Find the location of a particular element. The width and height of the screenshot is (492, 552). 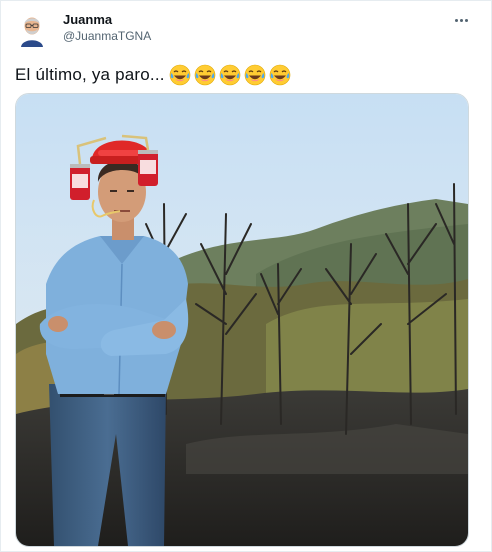

avatar is located at coordinates (32, 29).